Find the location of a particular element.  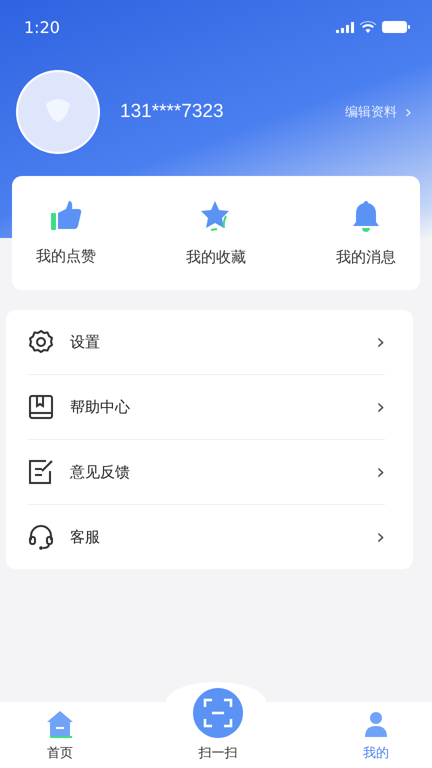

shortcut-item: 我的消息 is located at coordinates (366, 233).